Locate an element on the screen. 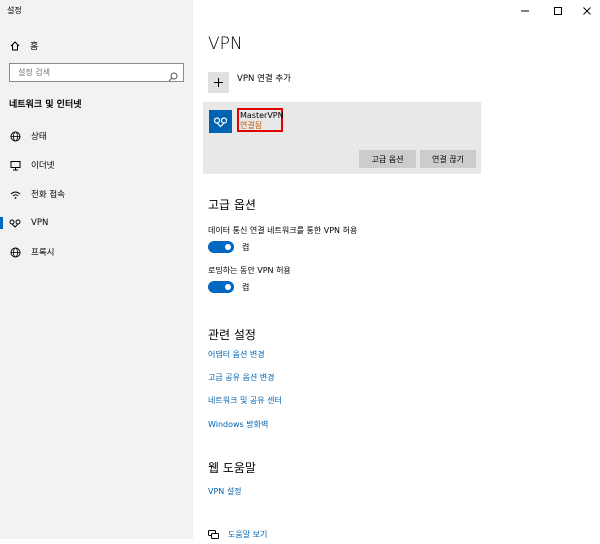  vpn-icon is located at coordinates (15, 223).